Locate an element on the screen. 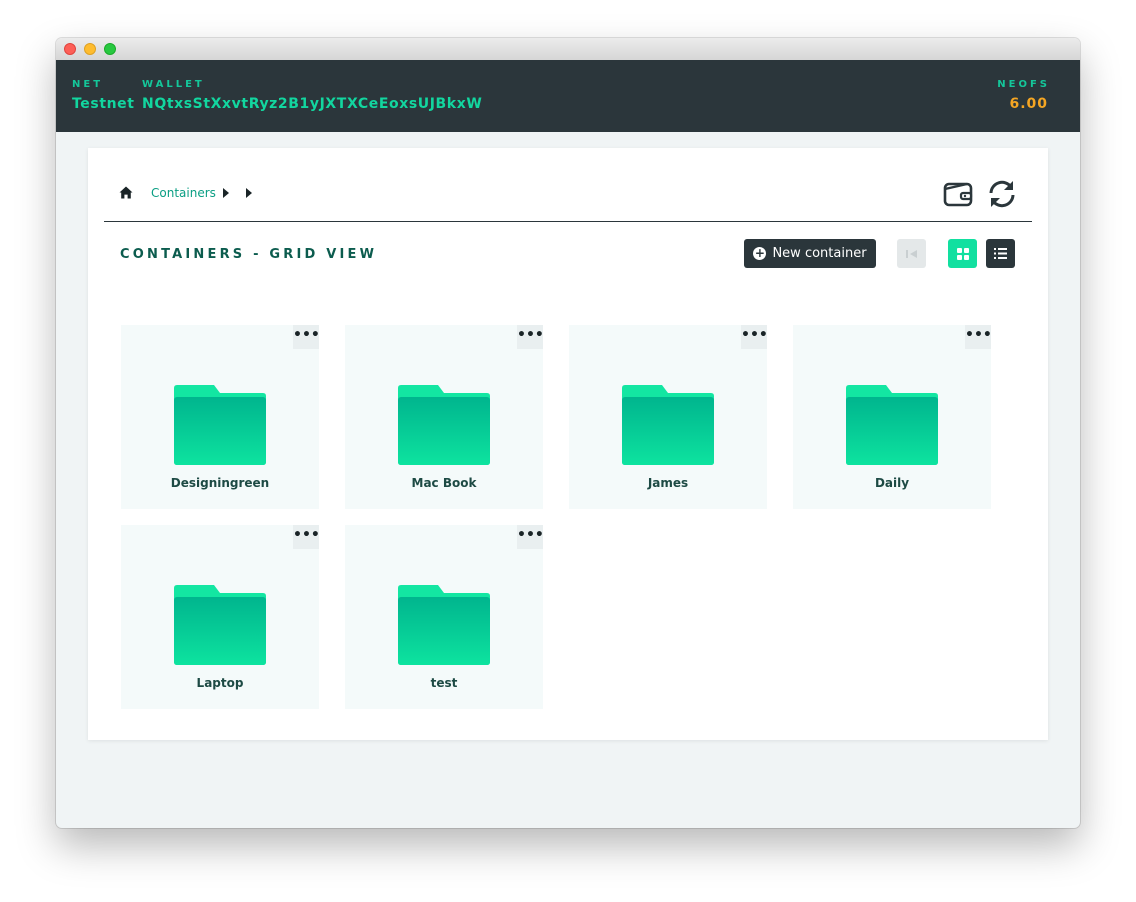  list-view-button is located at coordinates (1000, 253).